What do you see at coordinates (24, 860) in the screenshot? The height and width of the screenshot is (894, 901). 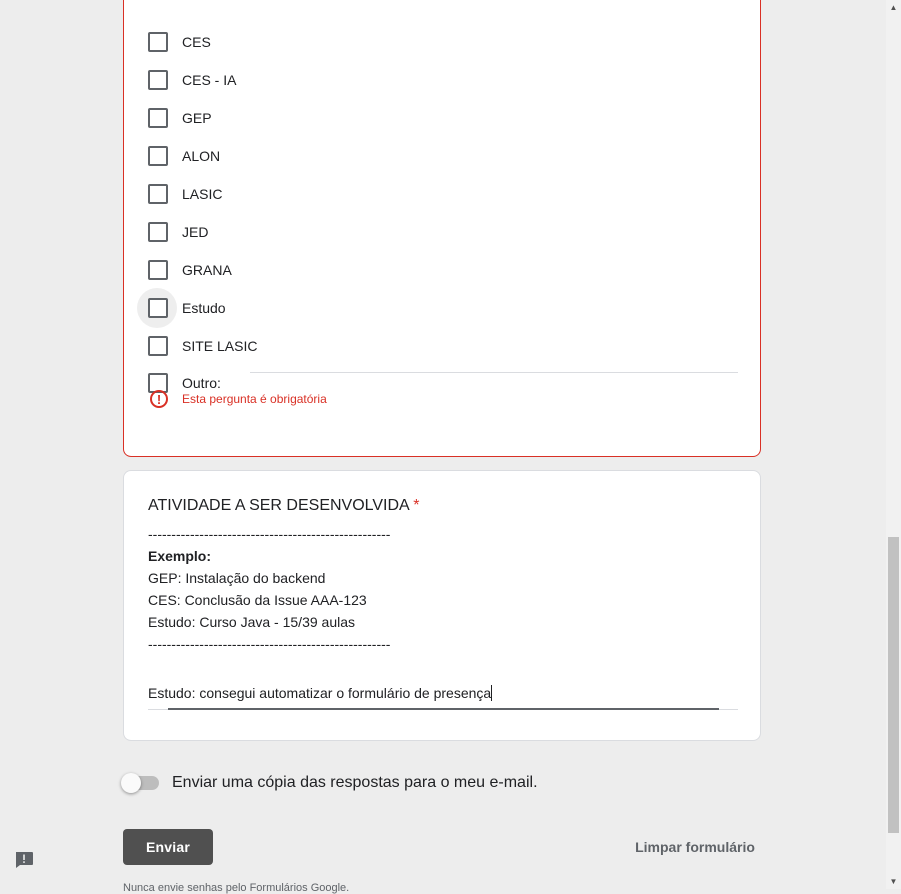 I see `feedback-icon` at bounding box center [24, 860].